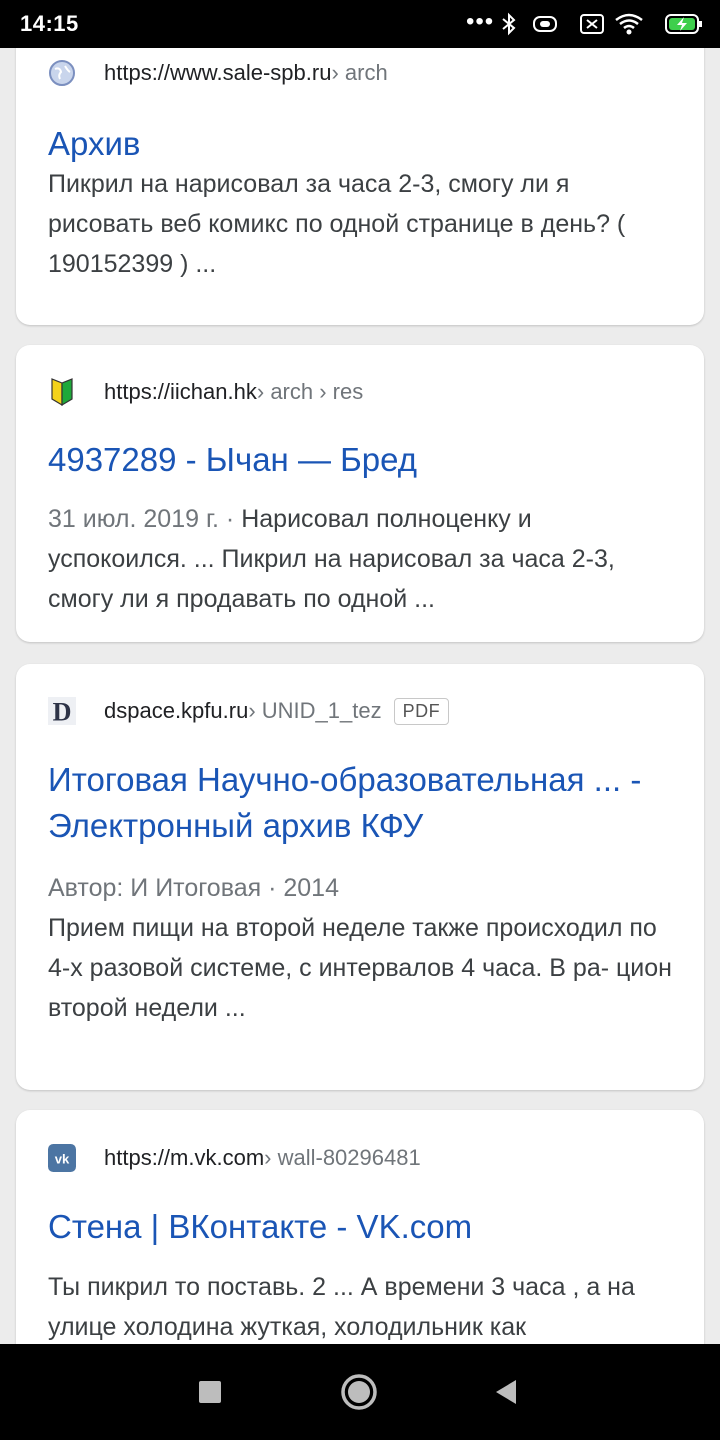 The image size is (720, 1440). What do you see at coordinates (684, 26) in the screenshot?
I see `battery-charging-icon` at bounding box center [684, 26].